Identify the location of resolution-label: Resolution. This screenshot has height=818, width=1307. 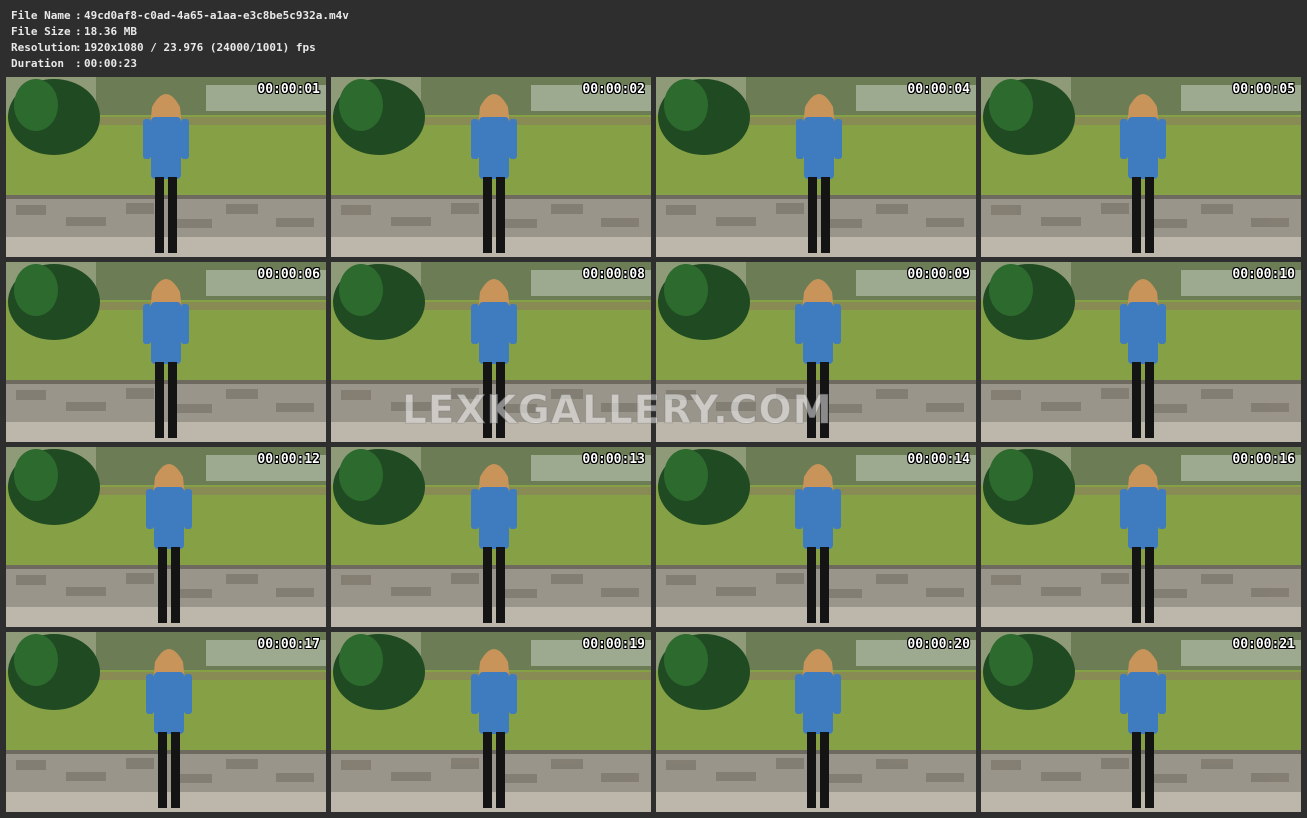
(44, 47).